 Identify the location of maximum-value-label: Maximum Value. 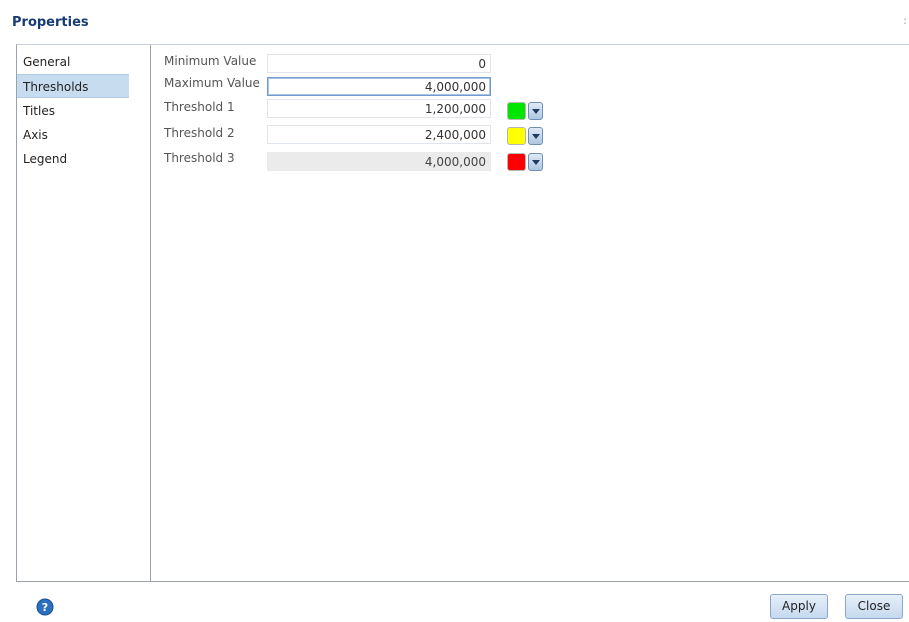
(212, 83).